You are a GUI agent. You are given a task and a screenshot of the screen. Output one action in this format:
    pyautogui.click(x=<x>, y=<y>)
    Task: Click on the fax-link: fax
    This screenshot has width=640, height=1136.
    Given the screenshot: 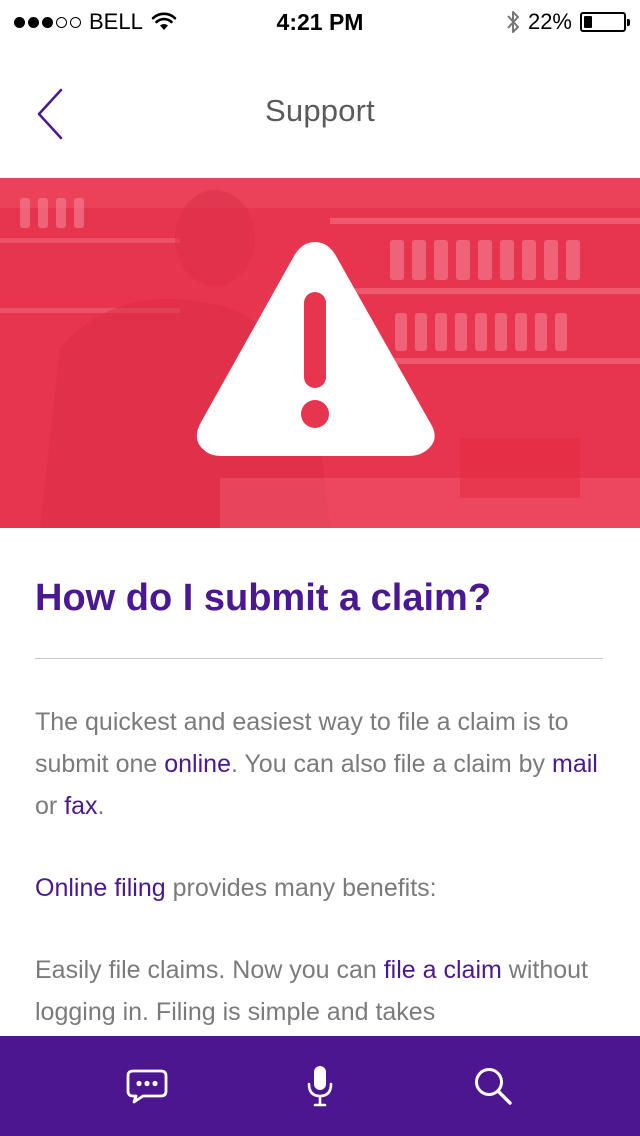 What is the action you would take?
    pyautogui.click(x=80, y=806)
    